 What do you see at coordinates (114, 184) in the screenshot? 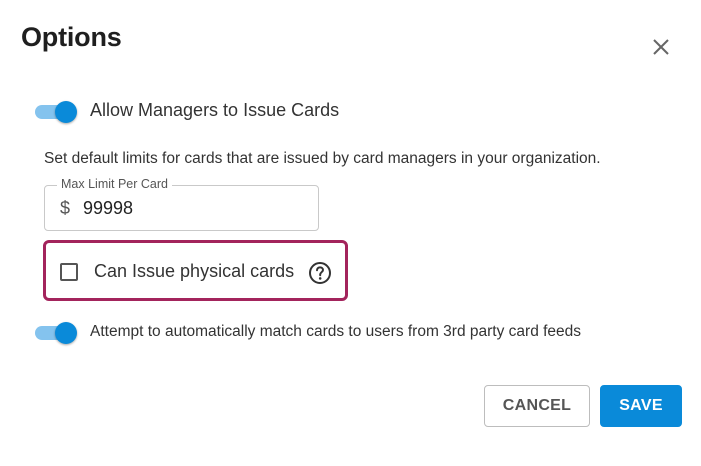
I see `max-limit-label: Max Limit Per Card` at bounding box center [114, 184].